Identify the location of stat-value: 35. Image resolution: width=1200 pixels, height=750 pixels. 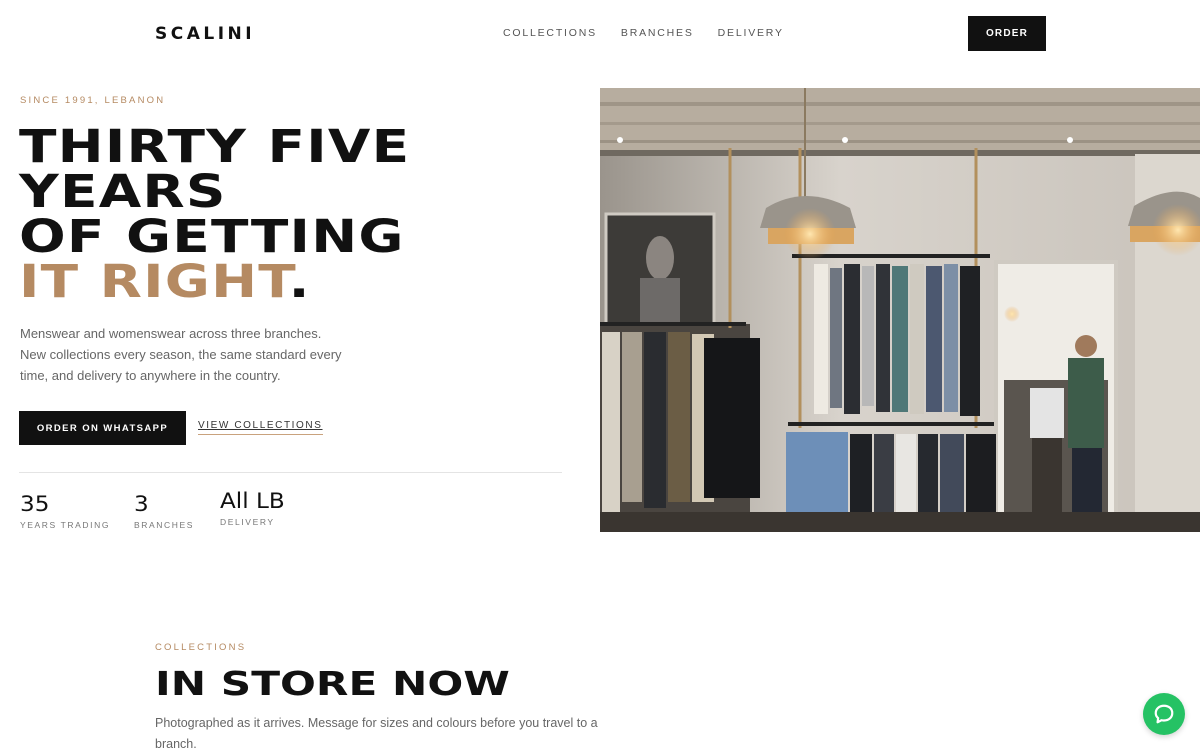
(35, 504).